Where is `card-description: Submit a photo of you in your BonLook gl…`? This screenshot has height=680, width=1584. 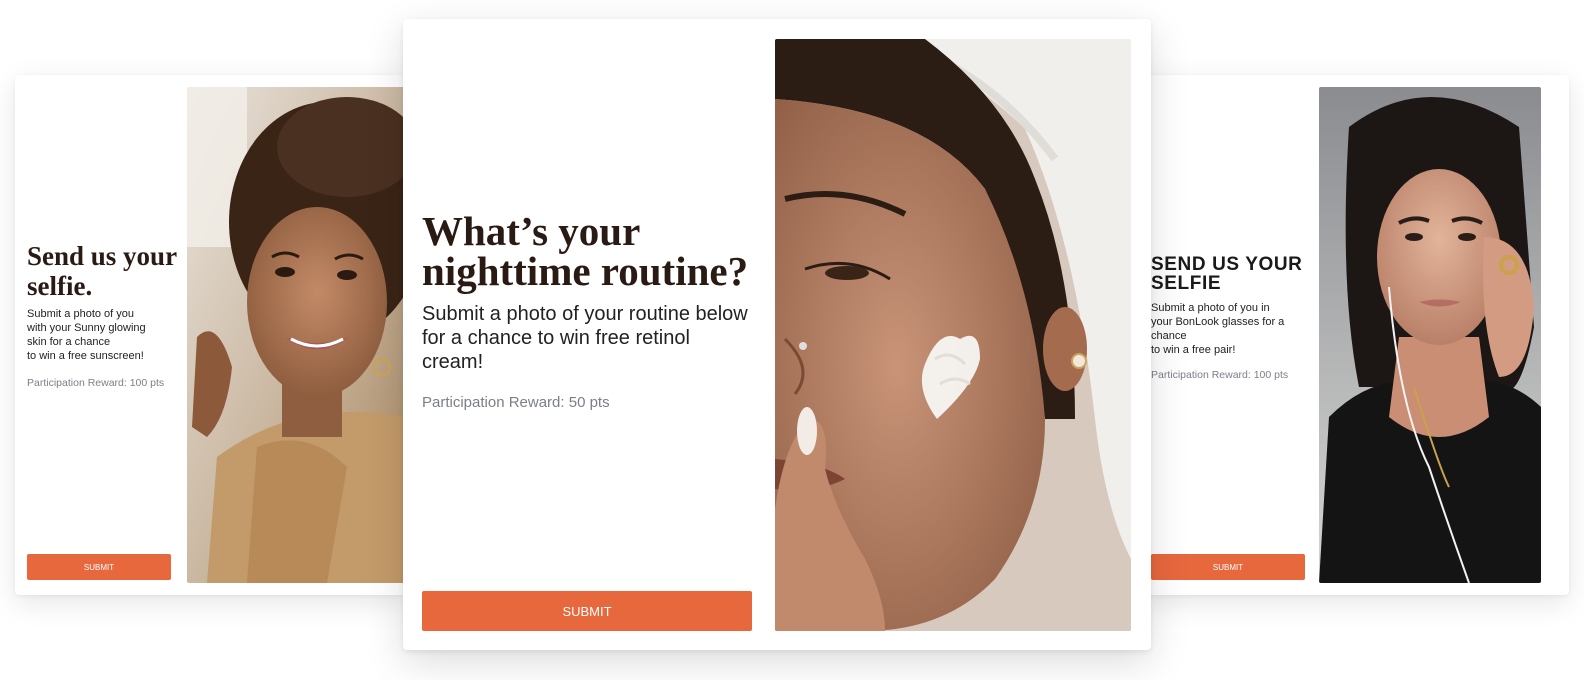
card-description: Submit a photo of you in your BonLook gl… is located at coordinates (1218, 329).